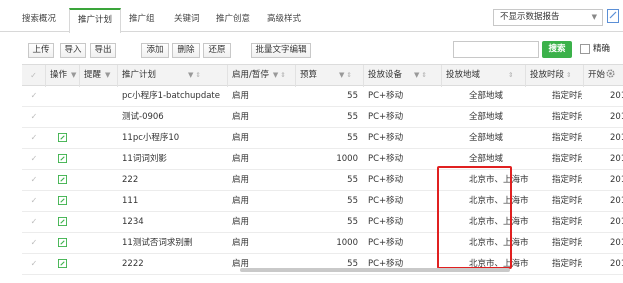 This screenshot has height=283, width=623. Describe the element at coordinates (103, 50) in the screenshot. I see `export-button: 导出` at that location.